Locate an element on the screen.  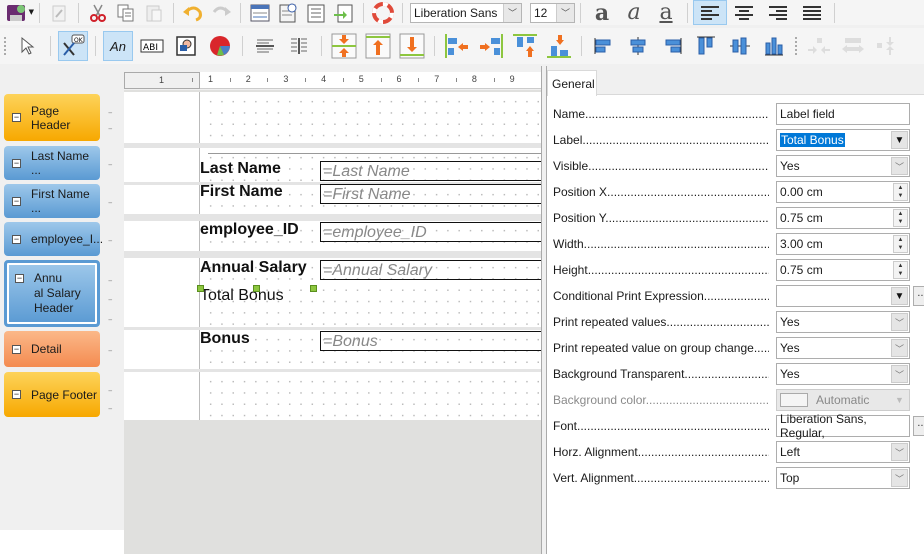
horizontal-line-button is located at coordinates (265, 46).